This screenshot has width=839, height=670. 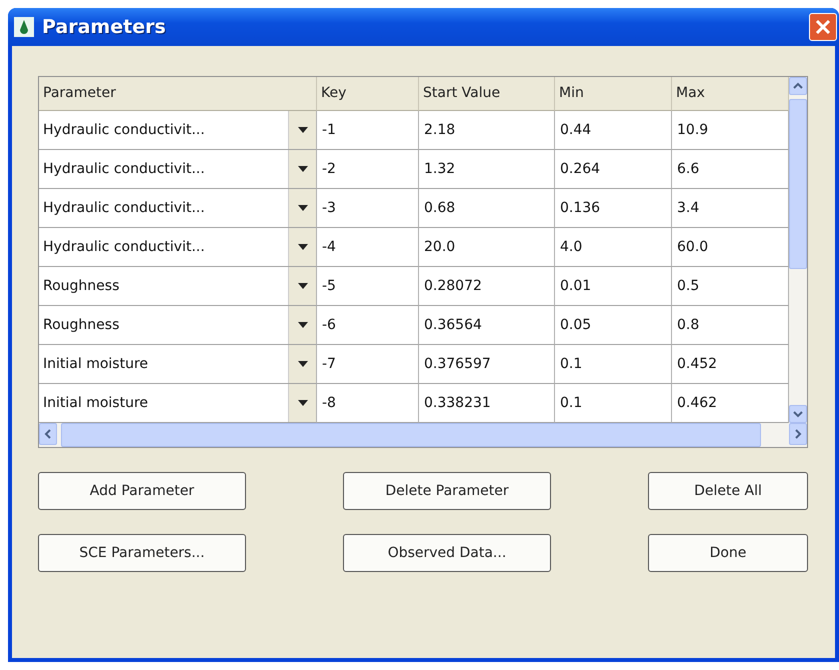 I want to click on table-cell: 0.8, so click(x=730, y=325).